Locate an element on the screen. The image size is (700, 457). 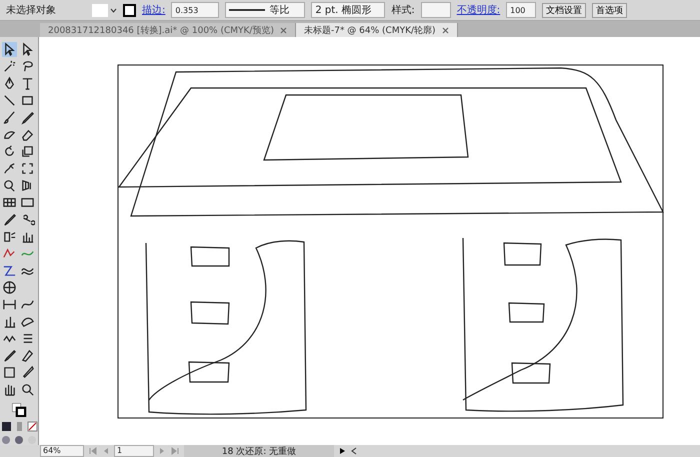
status-message: 18 次还原: 无重做 is located at coordinates (259, 450).